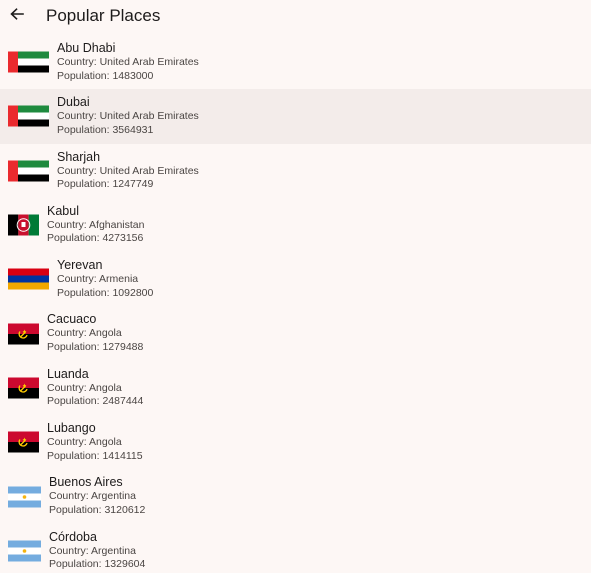  What do you see at coordinates (105, 75) in the screenshot?
I see `population-label: Population: 1483000` at bounding box center [105, 75].